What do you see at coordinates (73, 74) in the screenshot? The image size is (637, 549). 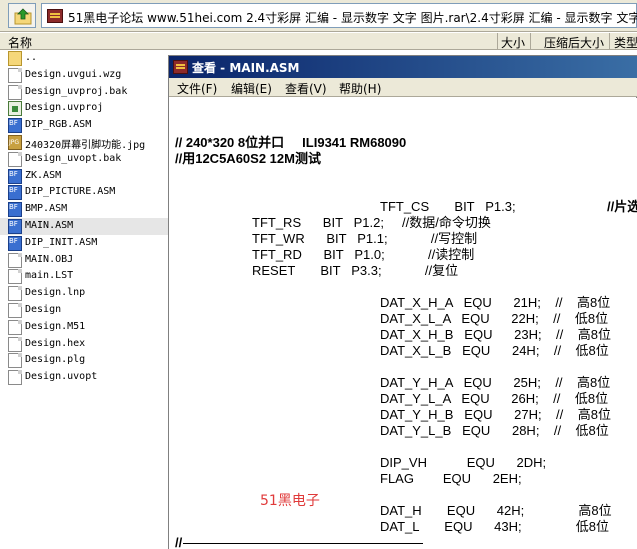 I see `file-name: Design.uvgui.wzg` at bounding box center [73, 74].